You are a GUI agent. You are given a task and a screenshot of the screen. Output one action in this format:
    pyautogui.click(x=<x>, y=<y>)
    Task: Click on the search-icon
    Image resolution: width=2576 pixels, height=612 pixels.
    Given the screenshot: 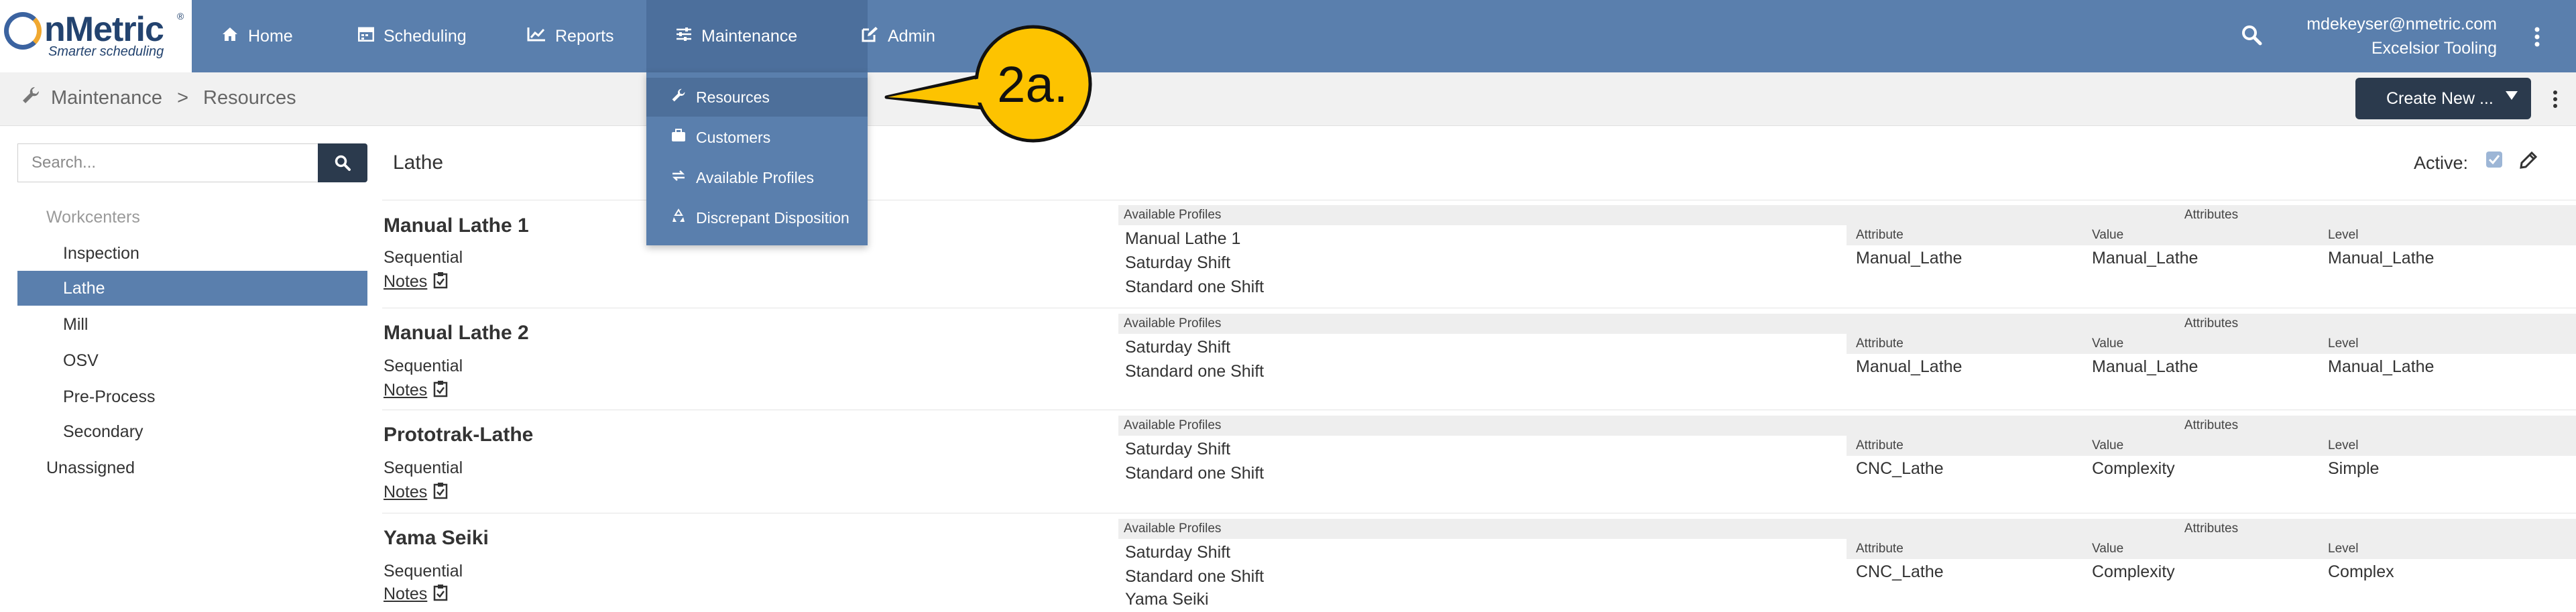 What is the action you would take?
    pyautogui.click(x=2251, y=34)
    